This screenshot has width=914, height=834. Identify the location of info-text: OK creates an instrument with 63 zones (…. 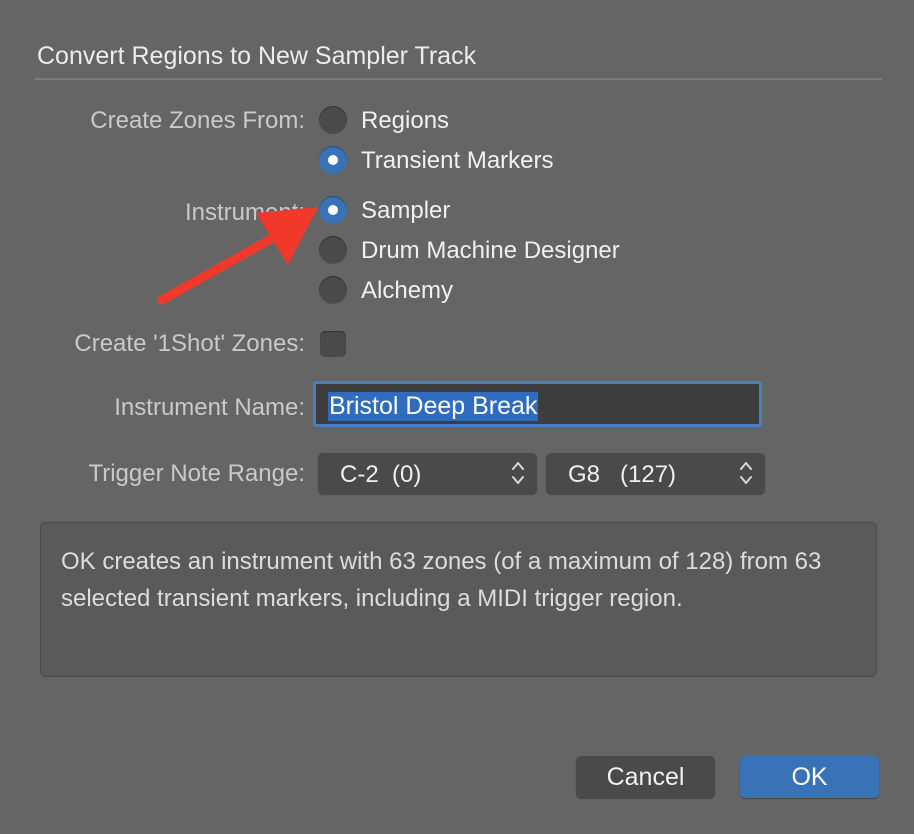
(441, 580).